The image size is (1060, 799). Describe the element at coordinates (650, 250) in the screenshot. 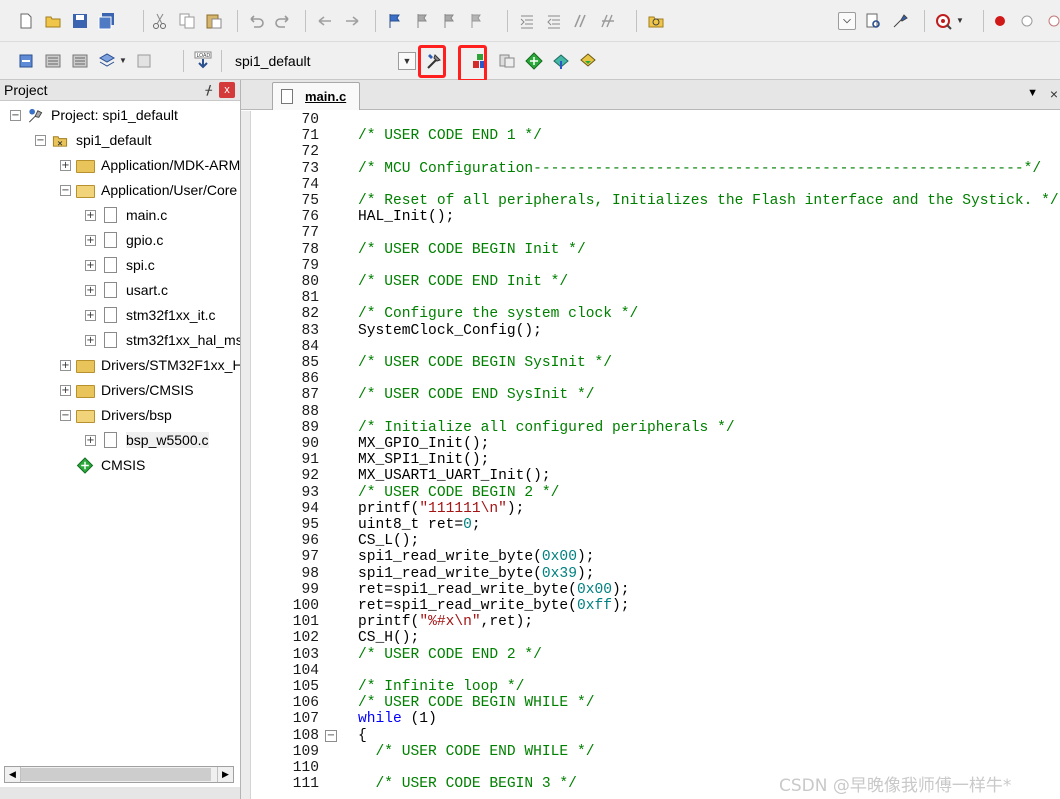

I see `code-line: 78 /* USER CODE BEGIN Init */` at that location.